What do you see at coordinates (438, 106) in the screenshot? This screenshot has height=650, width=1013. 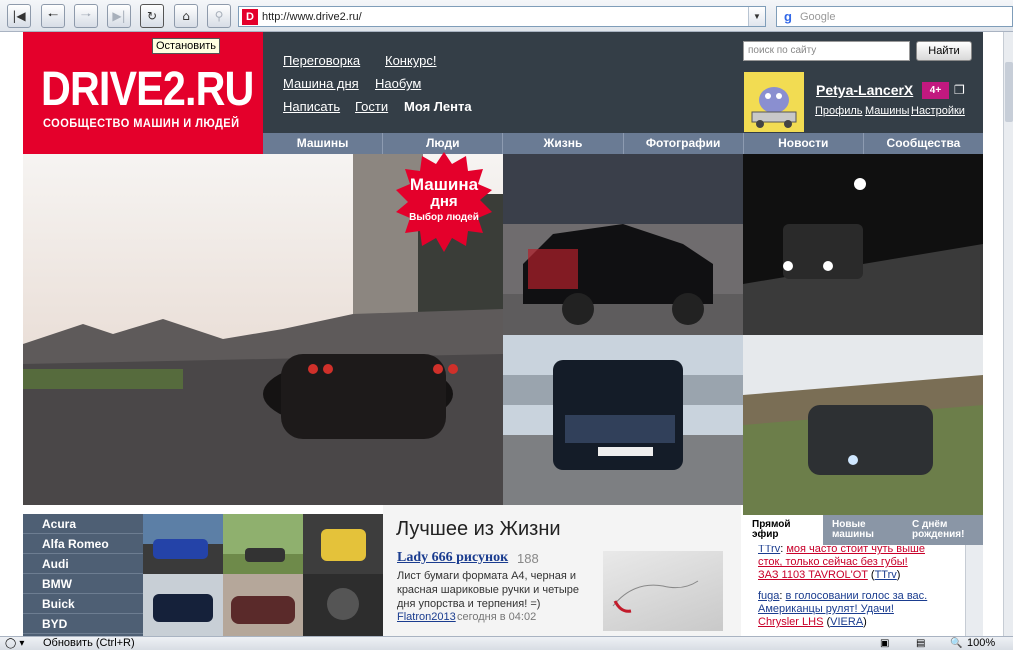 I see `link-moya-lenta: Моя Лента` at bounding box center [438, 106].